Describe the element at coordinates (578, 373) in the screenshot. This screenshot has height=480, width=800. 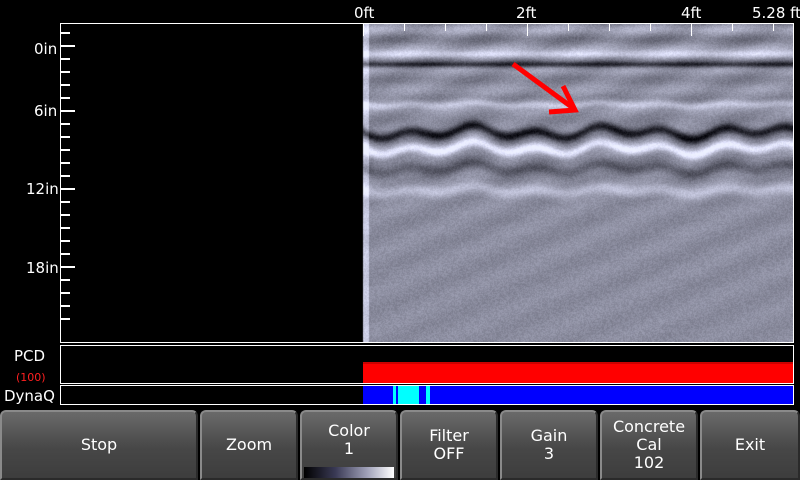
I see `pcd-bar` at that location.